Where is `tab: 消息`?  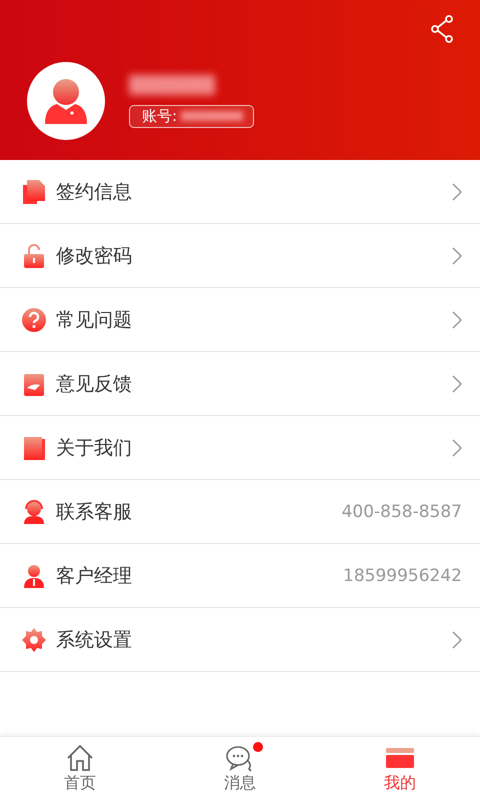 tab: 消息 is located at coordinates (240, 768).